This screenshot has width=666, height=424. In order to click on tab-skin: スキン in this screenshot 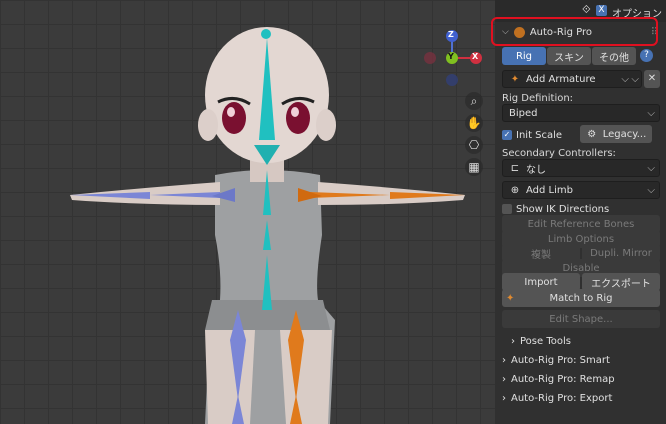, I will do `click(569, 56)`.